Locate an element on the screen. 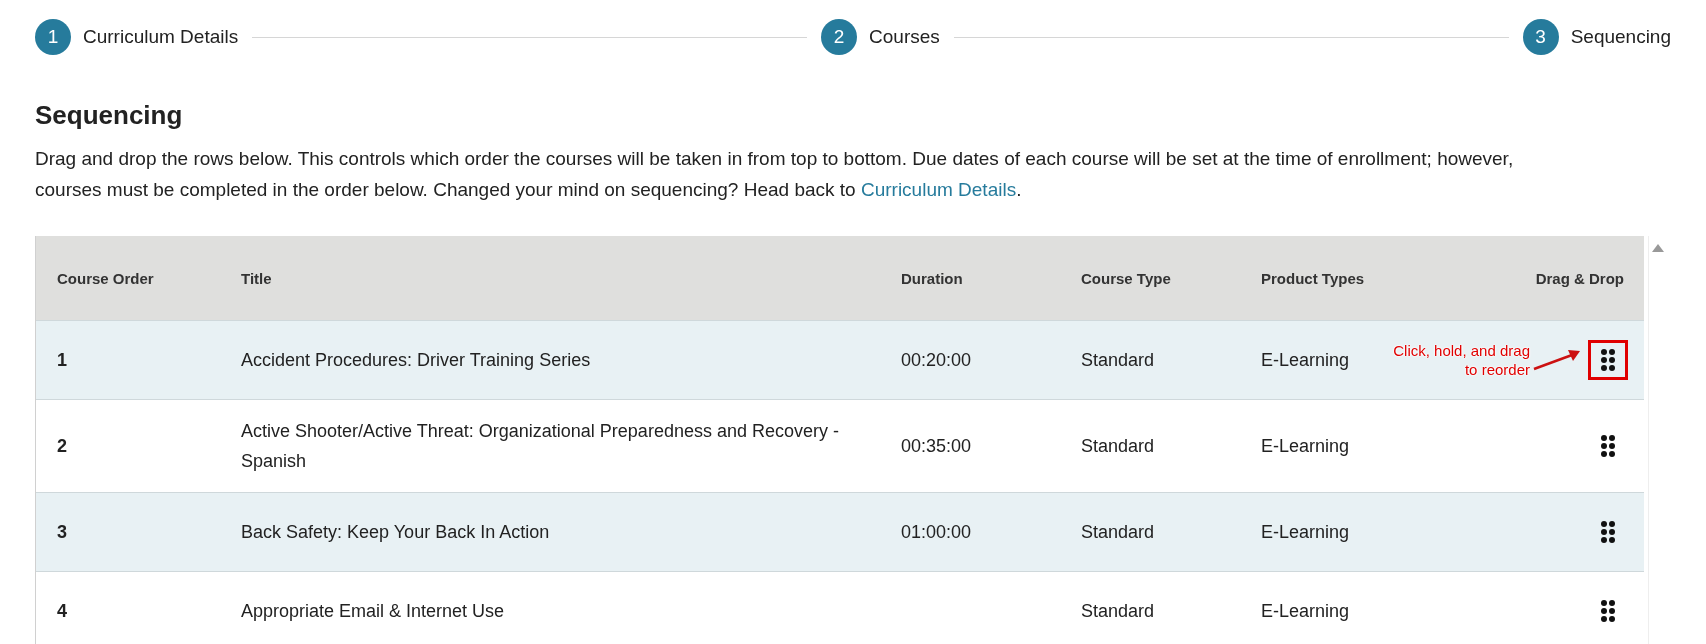 The width and height of the screenshot is (1706, 644). column-header: Duration is located at coordinates (932, 278).